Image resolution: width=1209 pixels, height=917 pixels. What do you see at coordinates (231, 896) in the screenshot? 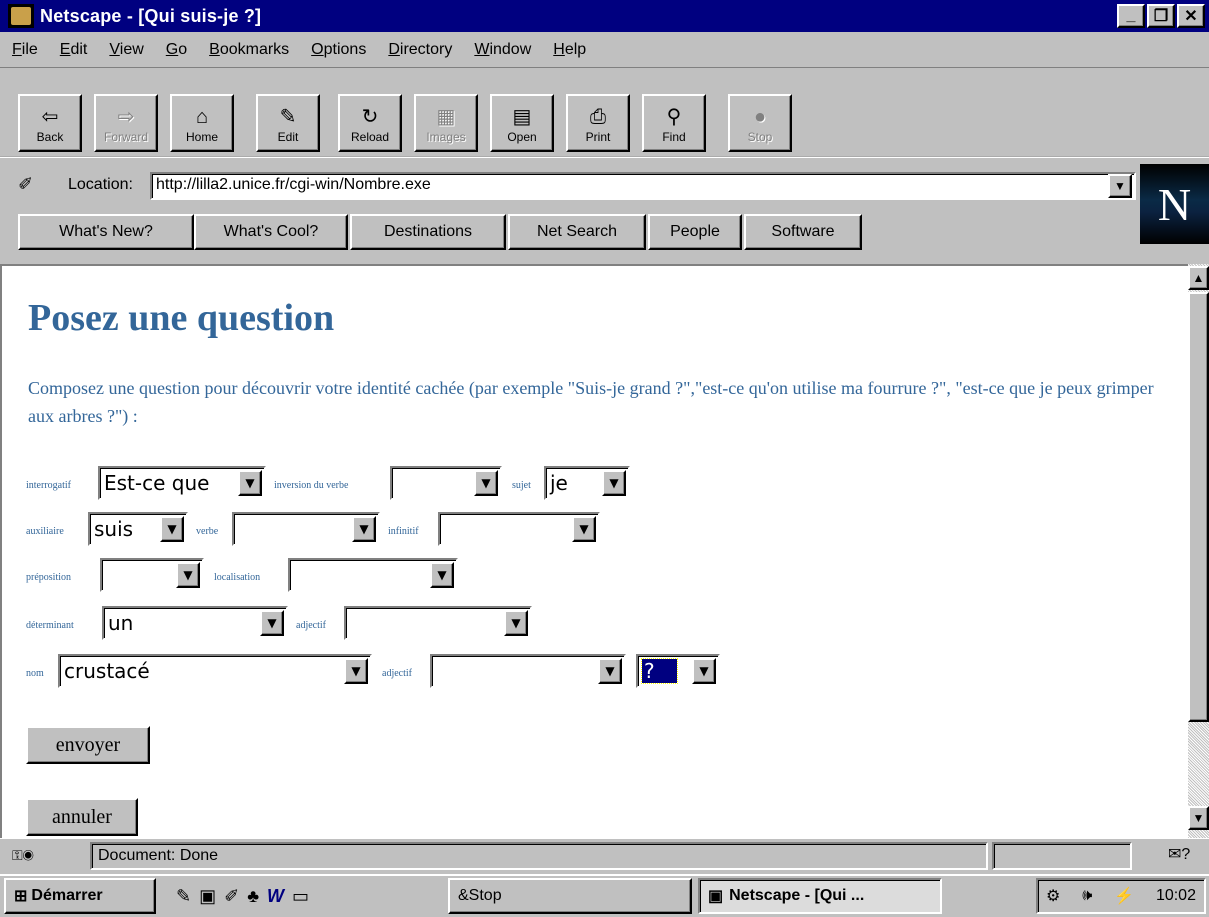
I see `quicklaunch-notepad-icon: ✐` at bounding box center [231, 896].